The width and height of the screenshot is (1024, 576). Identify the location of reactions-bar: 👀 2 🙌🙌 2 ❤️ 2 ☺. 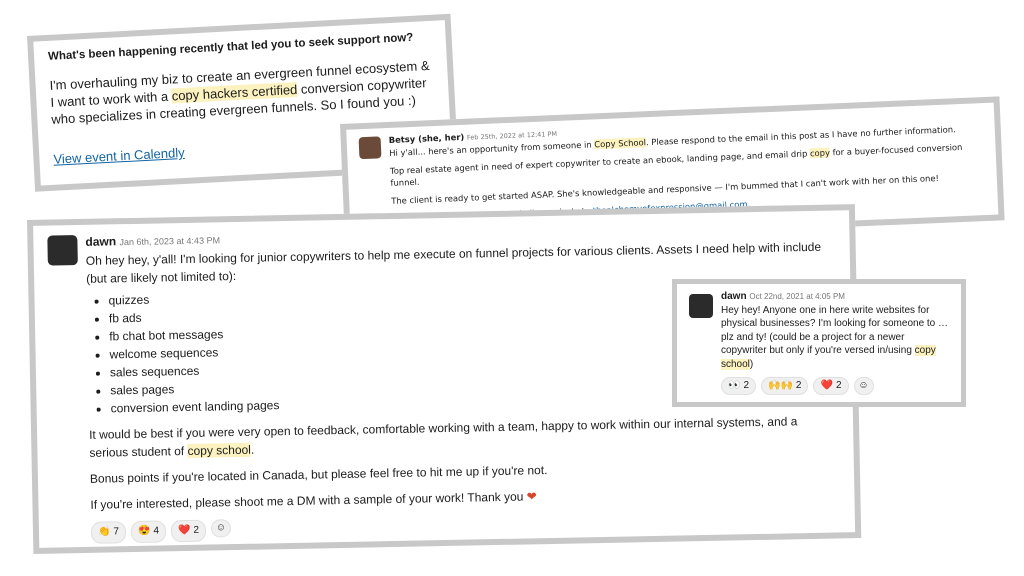
(836, 386).